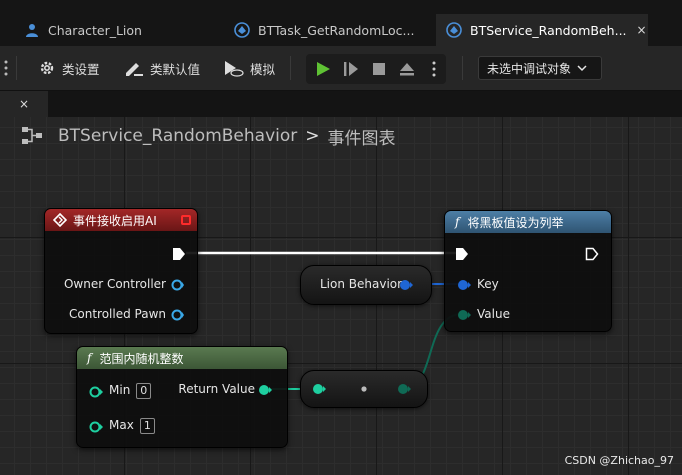 The width and height of the screenshot is (682, 475). What do you see at coordinates (464, 285) in the screenshot?
I see `key-pin-icon` at bounding box center [464, 285].